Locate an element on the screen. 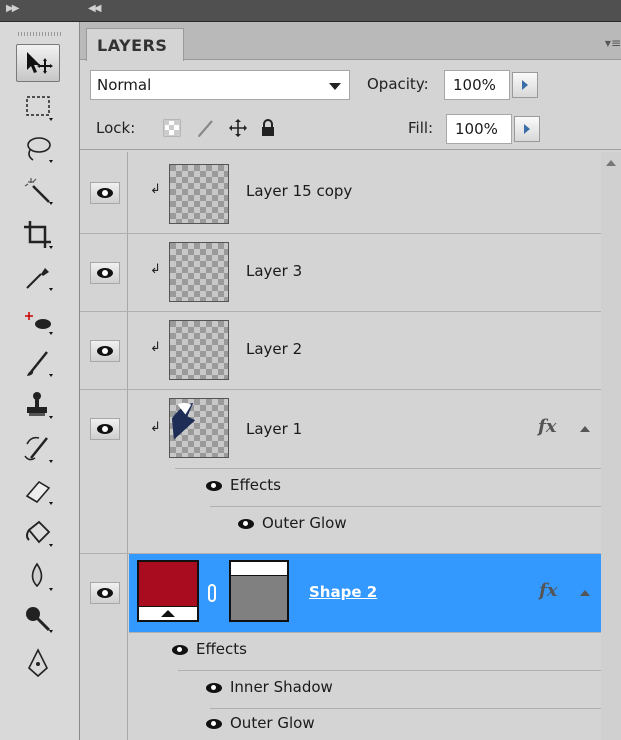 This screenshot has width=621, height=740. blur-icon is located at coordinates (38, 577).